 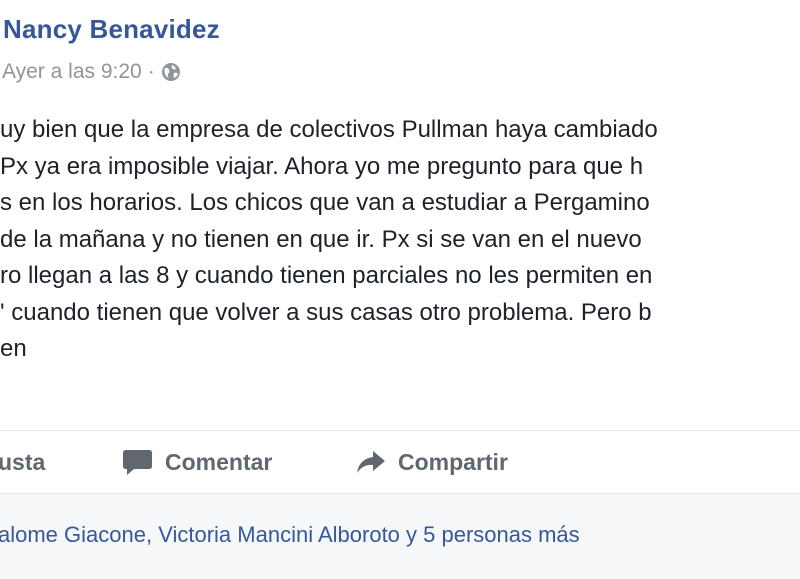 What do you see at coordinates (13, 348) in the screenshot?
I see `post-body-line: en` at bounding box center [13, 348].